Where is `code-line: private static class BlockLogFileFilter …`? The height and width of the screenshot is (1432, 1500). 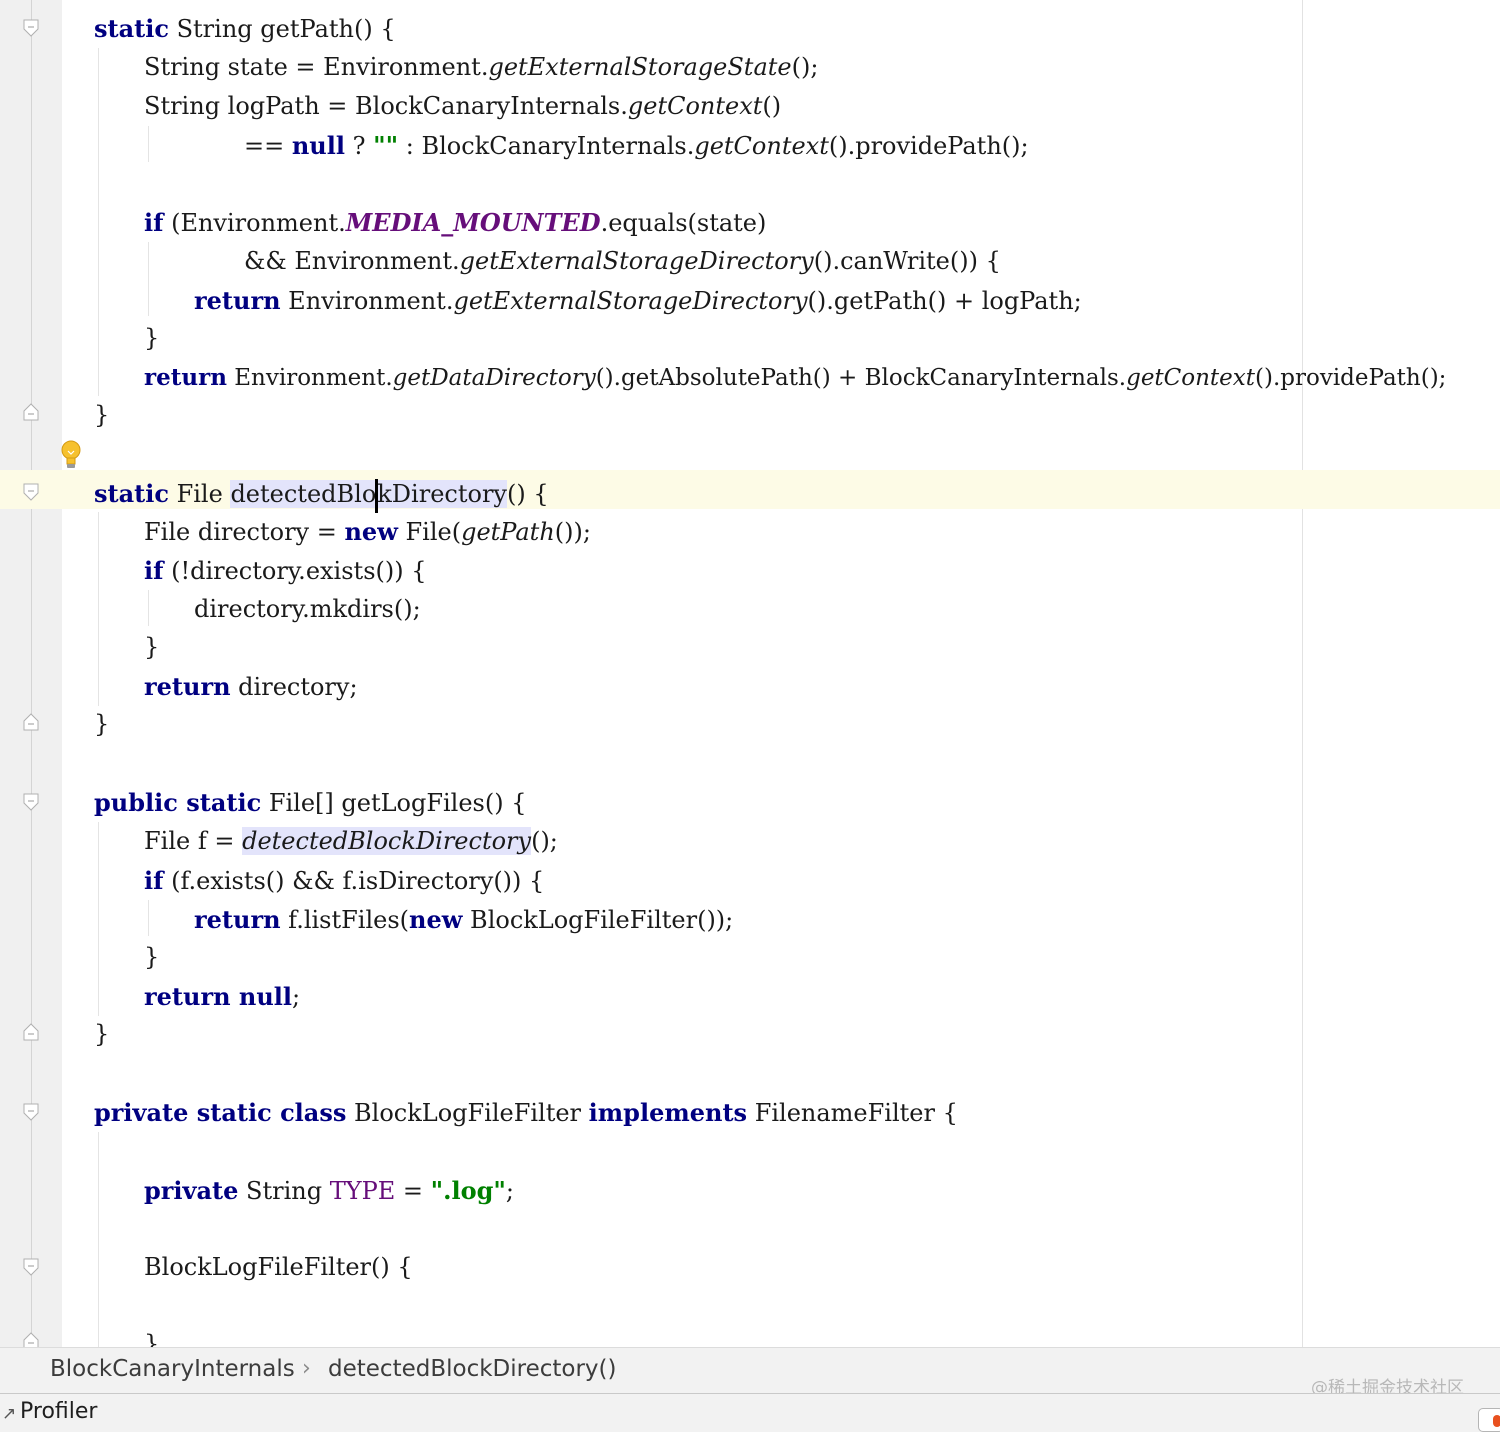 code-line: private static class BlockLogFileFilter … is located at coordinates (526, 1112).